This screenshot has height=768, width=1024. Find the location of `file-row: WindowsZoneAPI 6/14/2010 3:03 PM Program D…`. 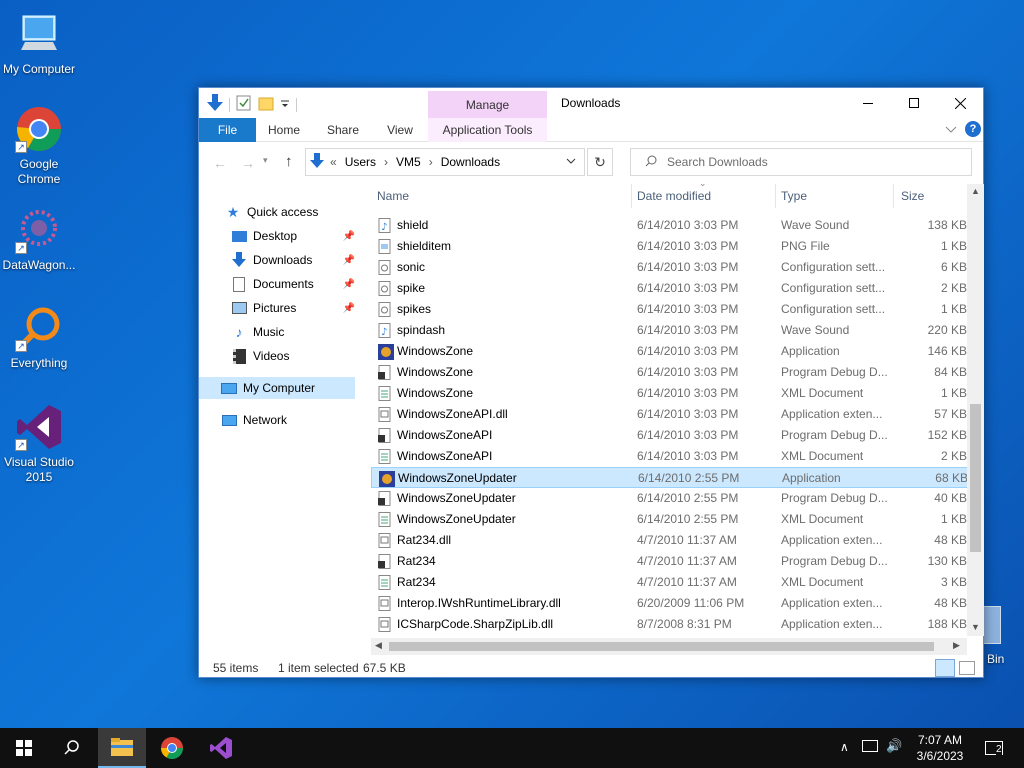

file-row: WindowsZoneAPI 6/14/2010 3:03 PM Program D… is located at coordinates (677, 435).